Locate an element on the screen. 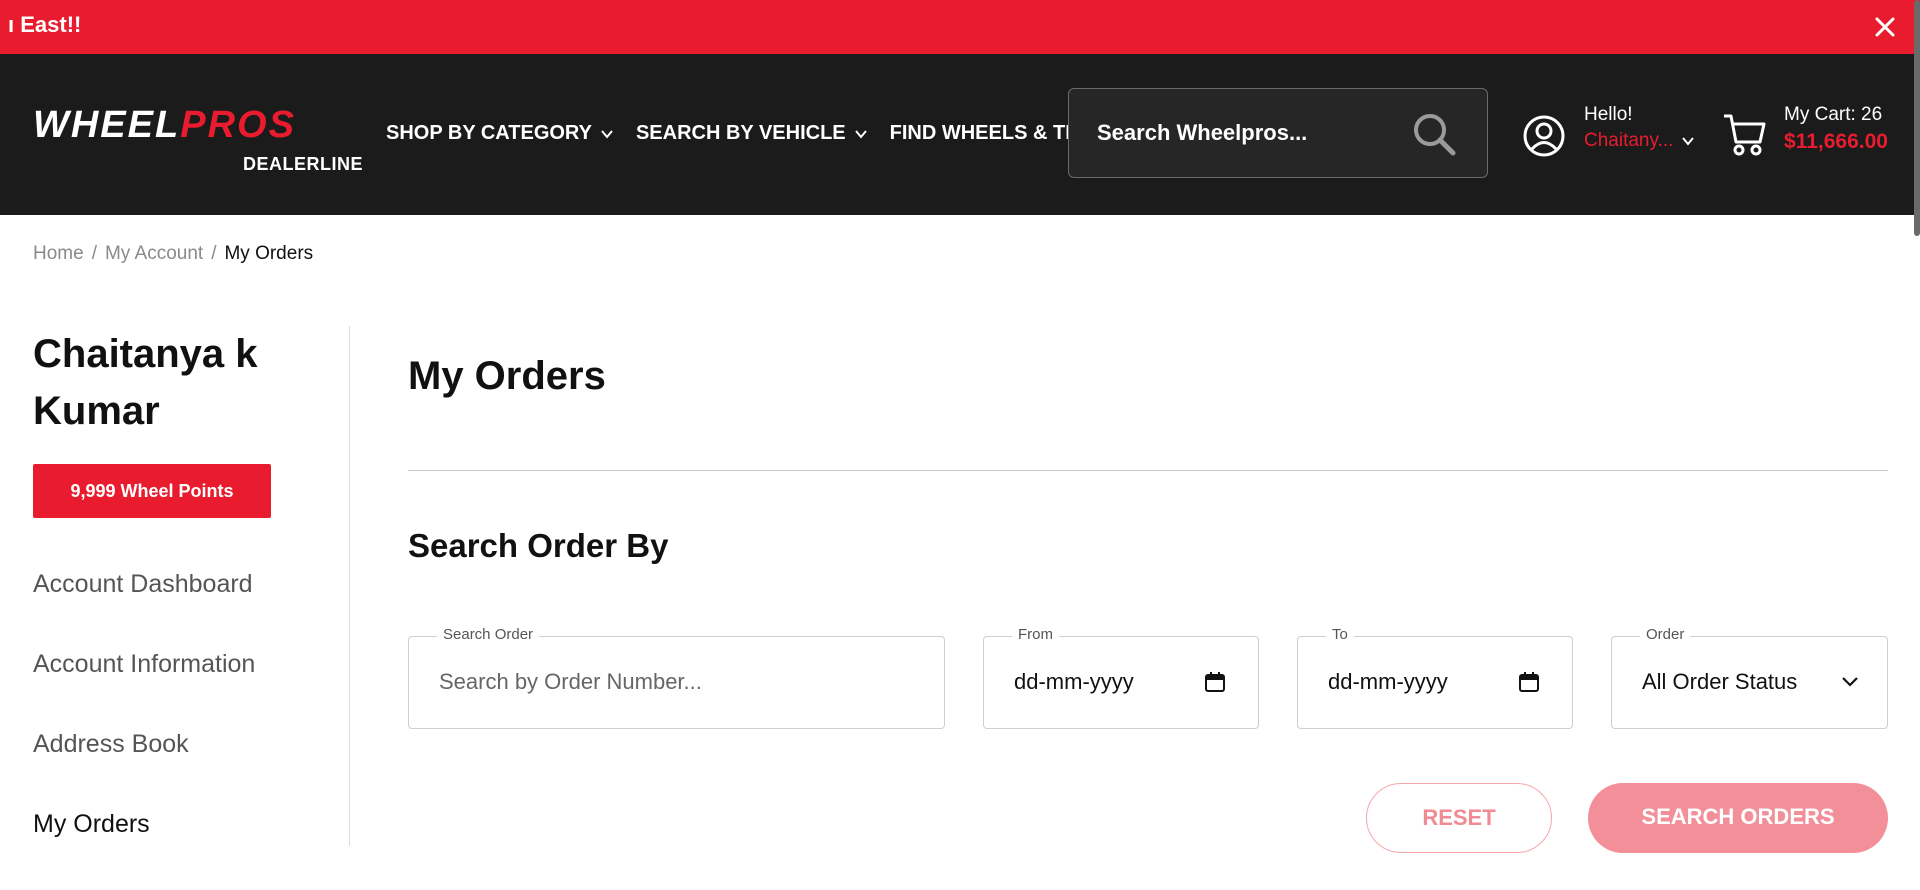 The image size is (1920, 890). order-status-value: All Order Status is located at coordinates (1719, 682).